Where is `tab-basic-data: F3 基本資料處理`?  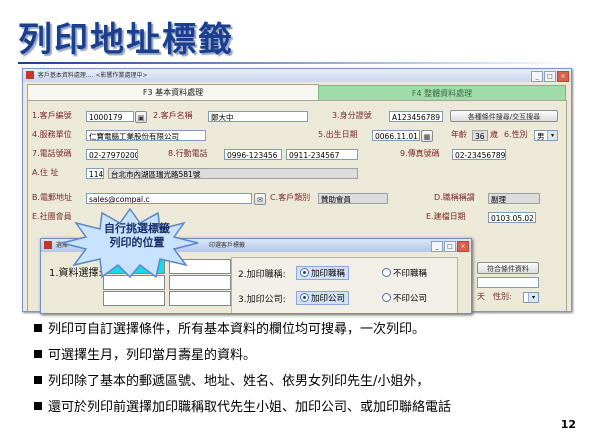 tab-basic-data: F3 基本資料處理 is located at coordinates (173, 92).